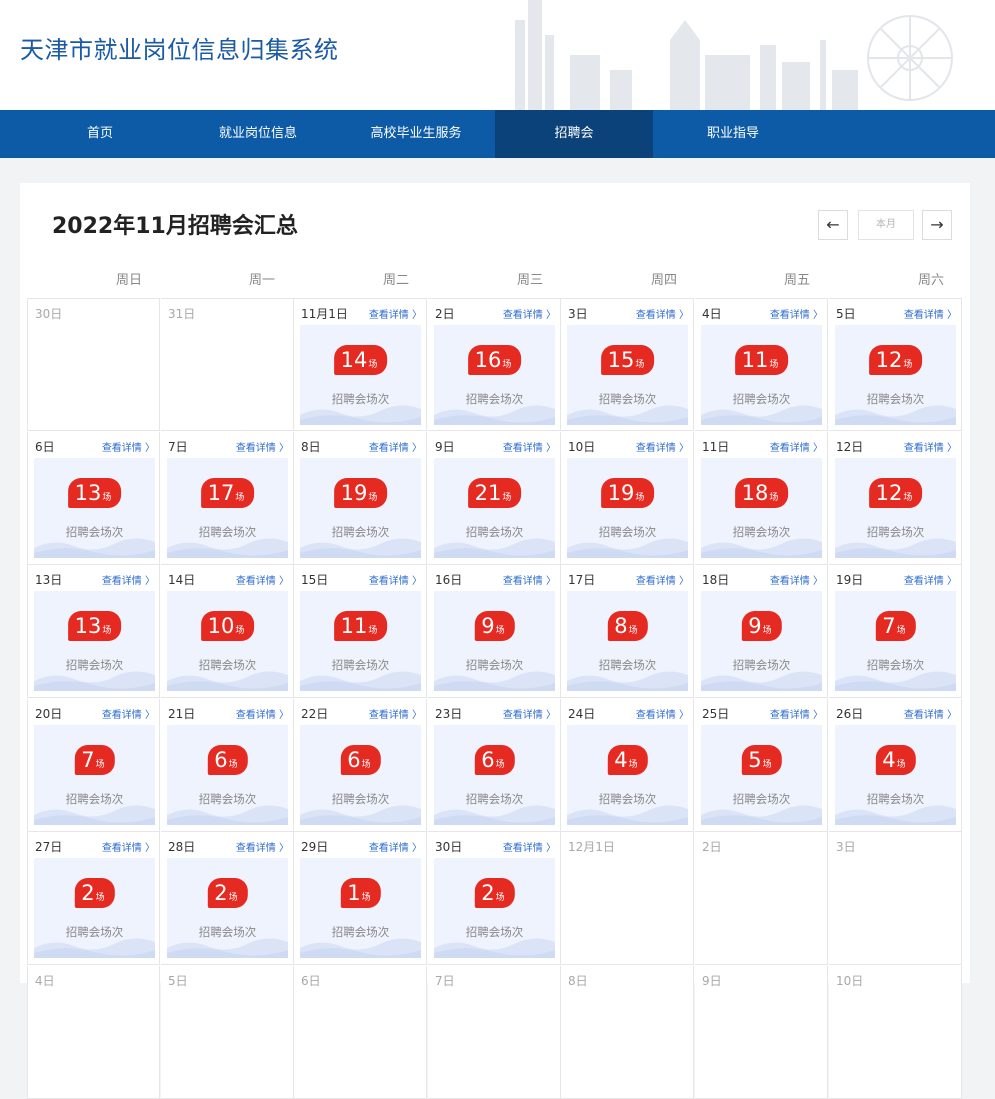 The width and height of the screenshot is (995, 1099). I want to click on day-label: 21日, so click(182, 714).